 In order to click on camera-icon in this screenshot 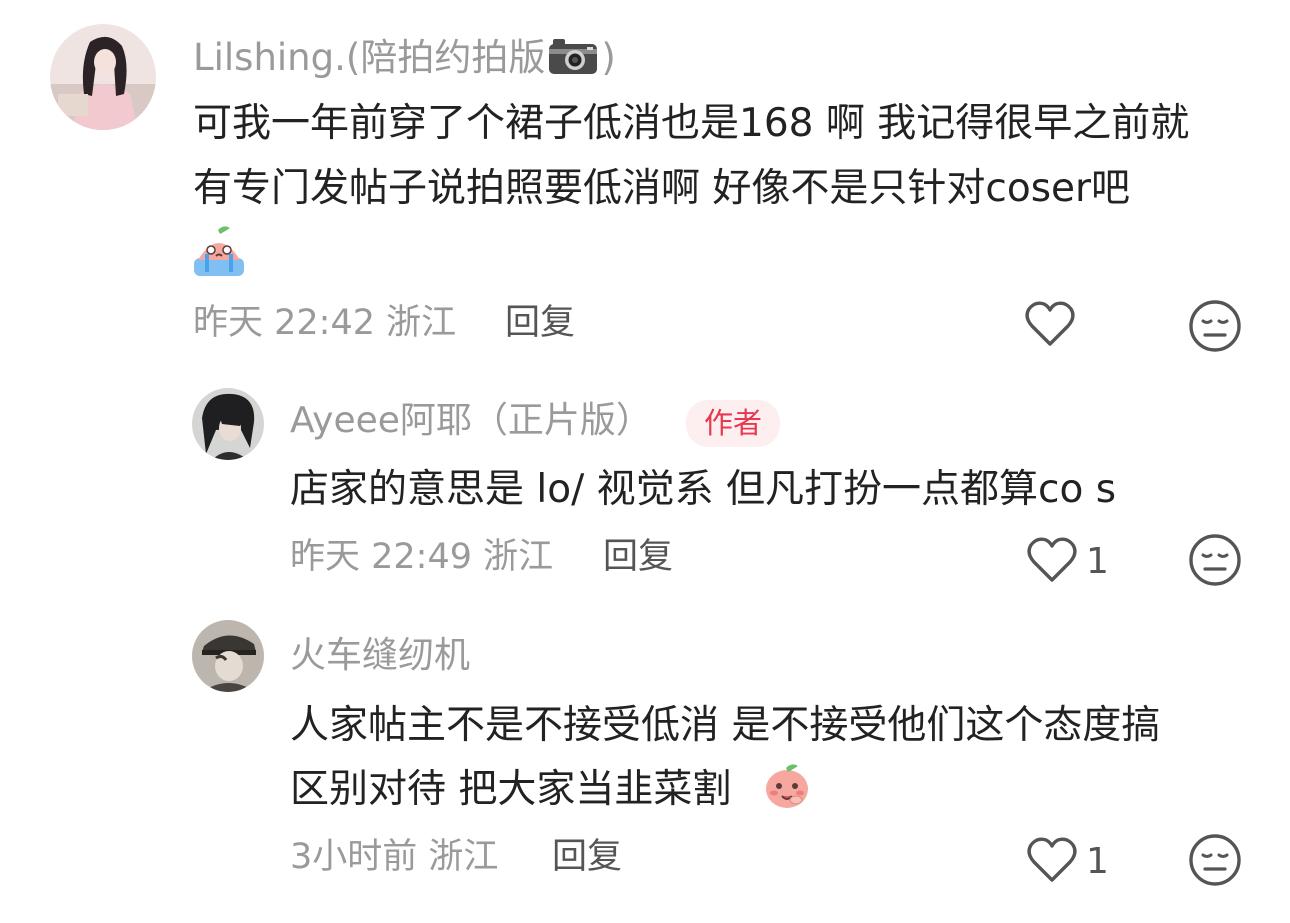, I will do `click(573, 59)`.